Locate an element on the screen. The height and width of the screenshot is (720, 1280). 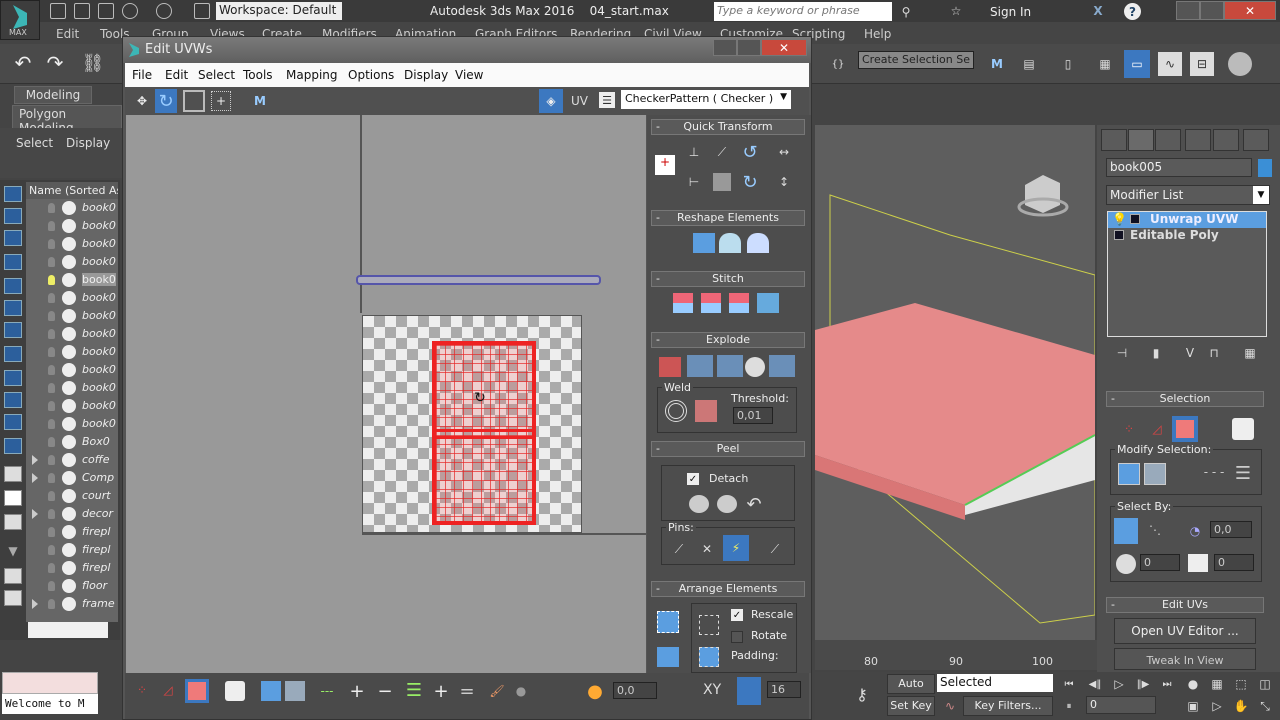
workspace-dropdown: Workspace: Default is located at coordinates (279, 11).